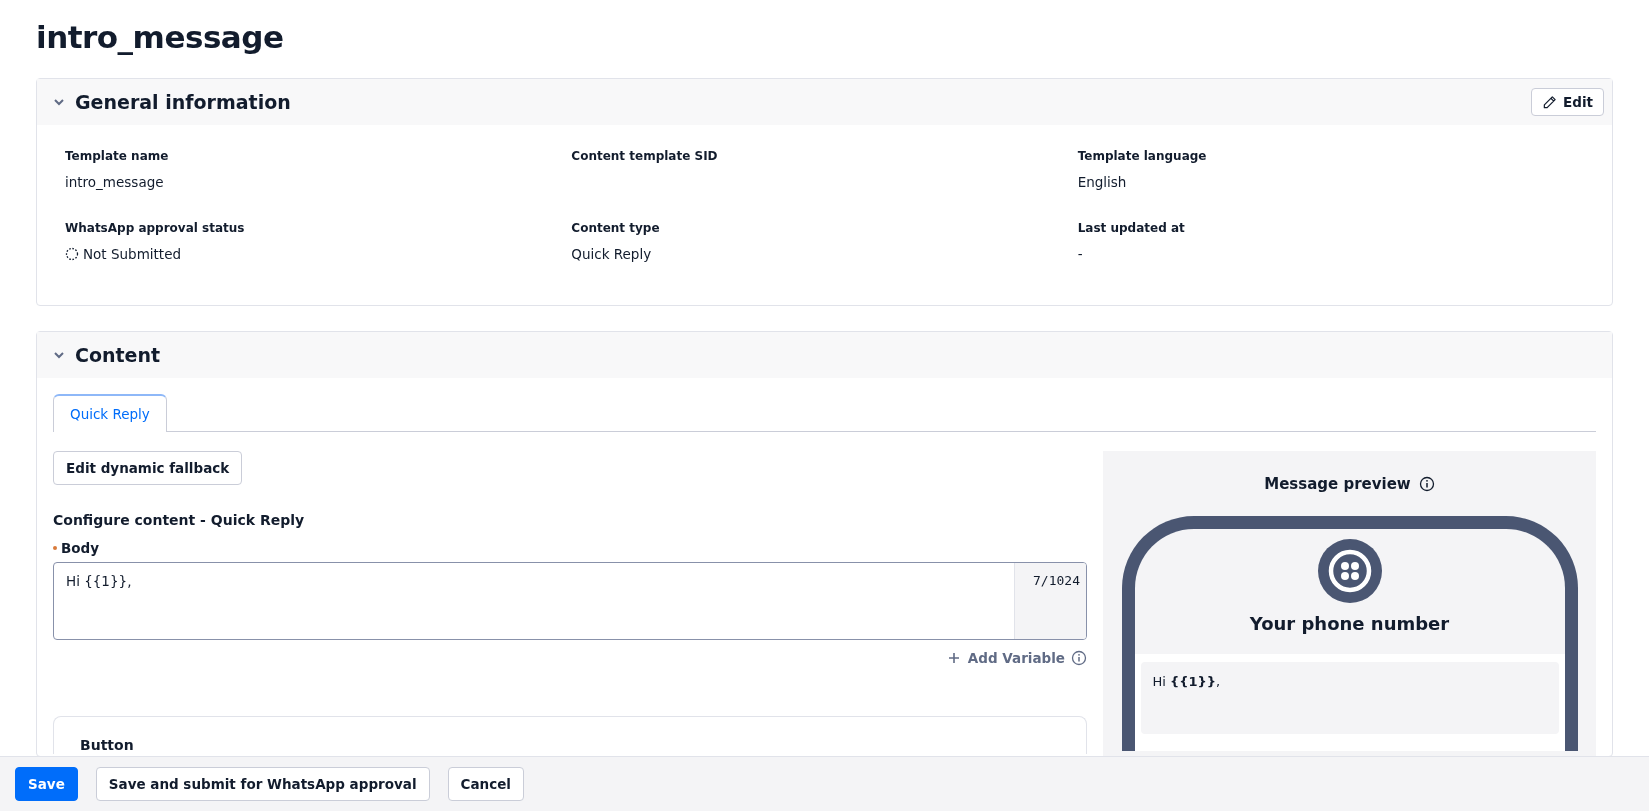 The image size is (1649, 811). I want to click on edit-button: Edit, so click(1567, 102).